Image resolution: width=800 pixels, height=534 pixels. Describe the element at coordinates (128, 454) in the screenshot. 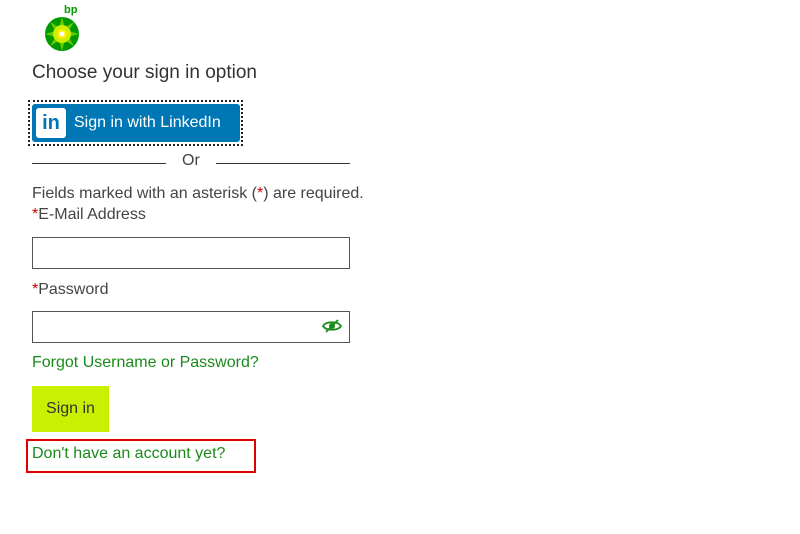

I see `create-account-link: Don't have an account yet?` at that location.